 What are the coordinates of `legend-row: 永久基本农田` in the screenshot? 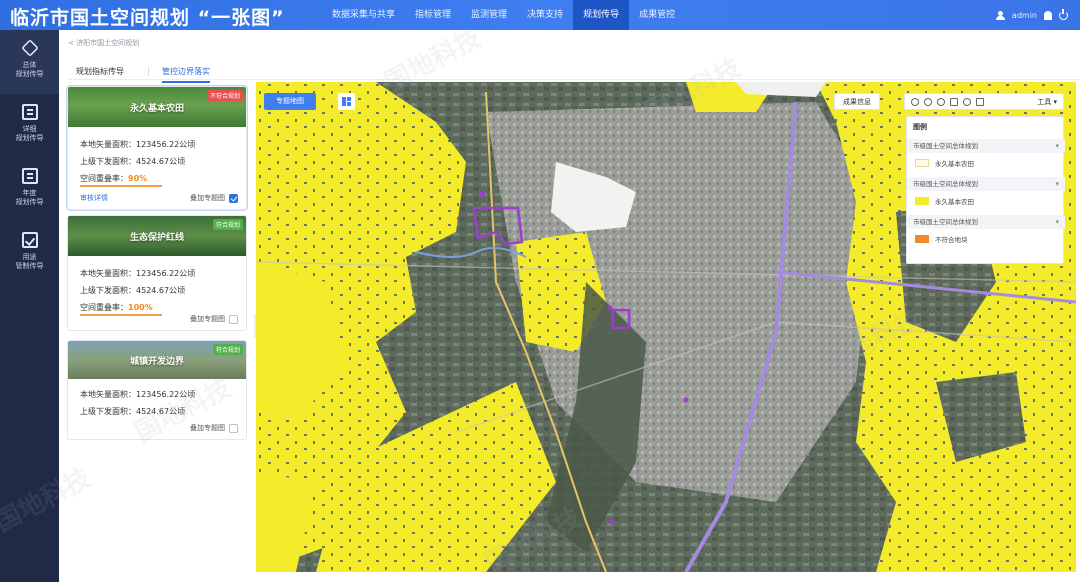 It's located at (944, 163).